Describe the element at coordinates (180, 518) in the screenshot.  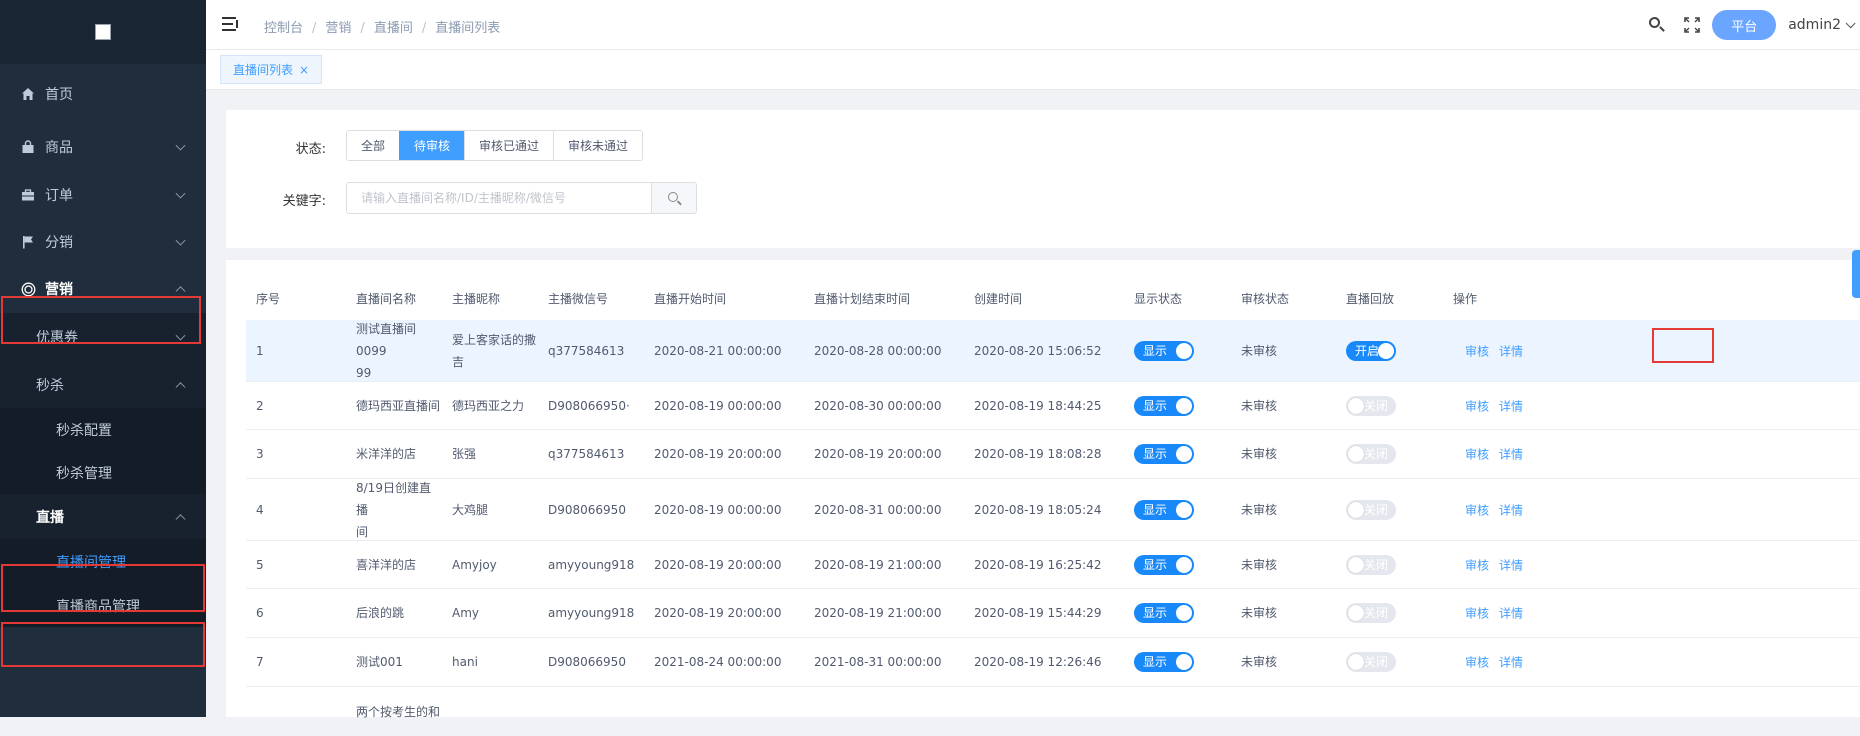
I see `chevron-up-icon` at that location.